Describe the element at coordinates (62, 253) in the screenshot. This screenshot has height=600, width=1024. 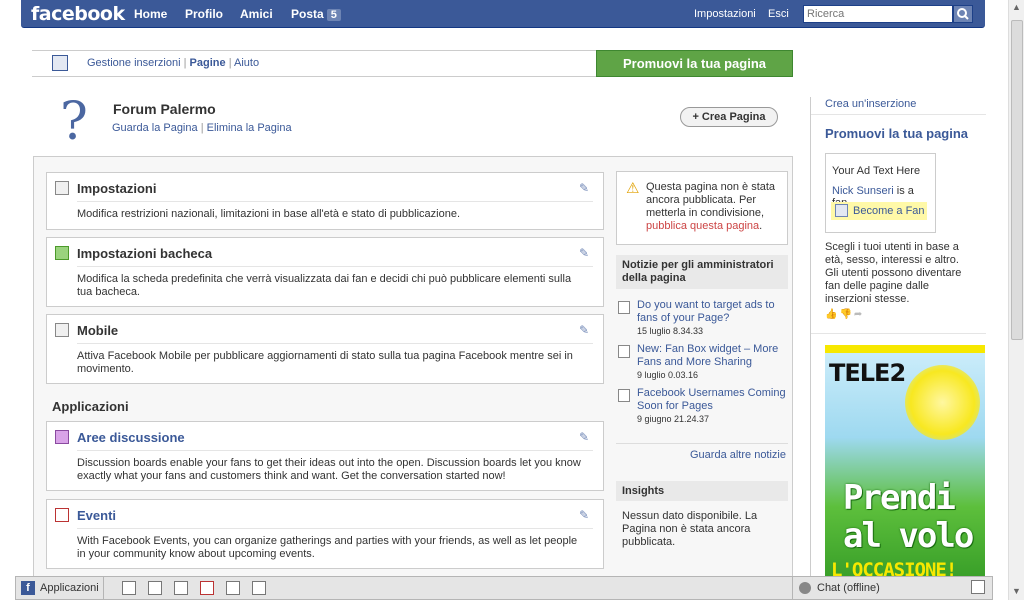
I see `speech-bubble-icon` at that location.